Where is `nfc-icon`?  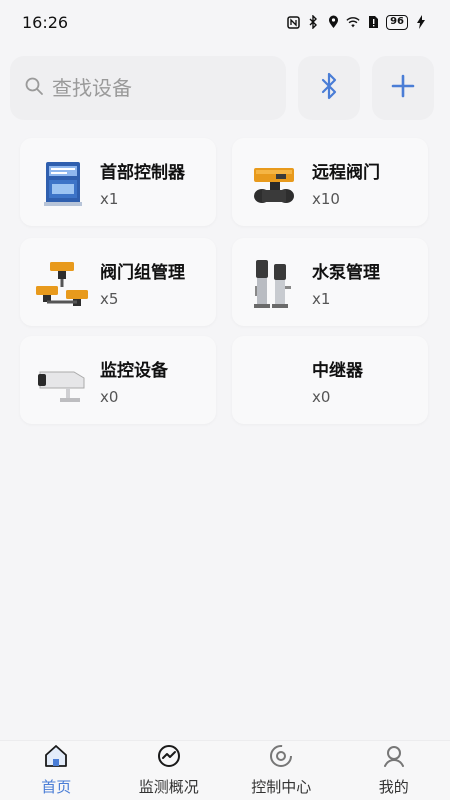 nfc-icon is located at coordinates (293, 22).